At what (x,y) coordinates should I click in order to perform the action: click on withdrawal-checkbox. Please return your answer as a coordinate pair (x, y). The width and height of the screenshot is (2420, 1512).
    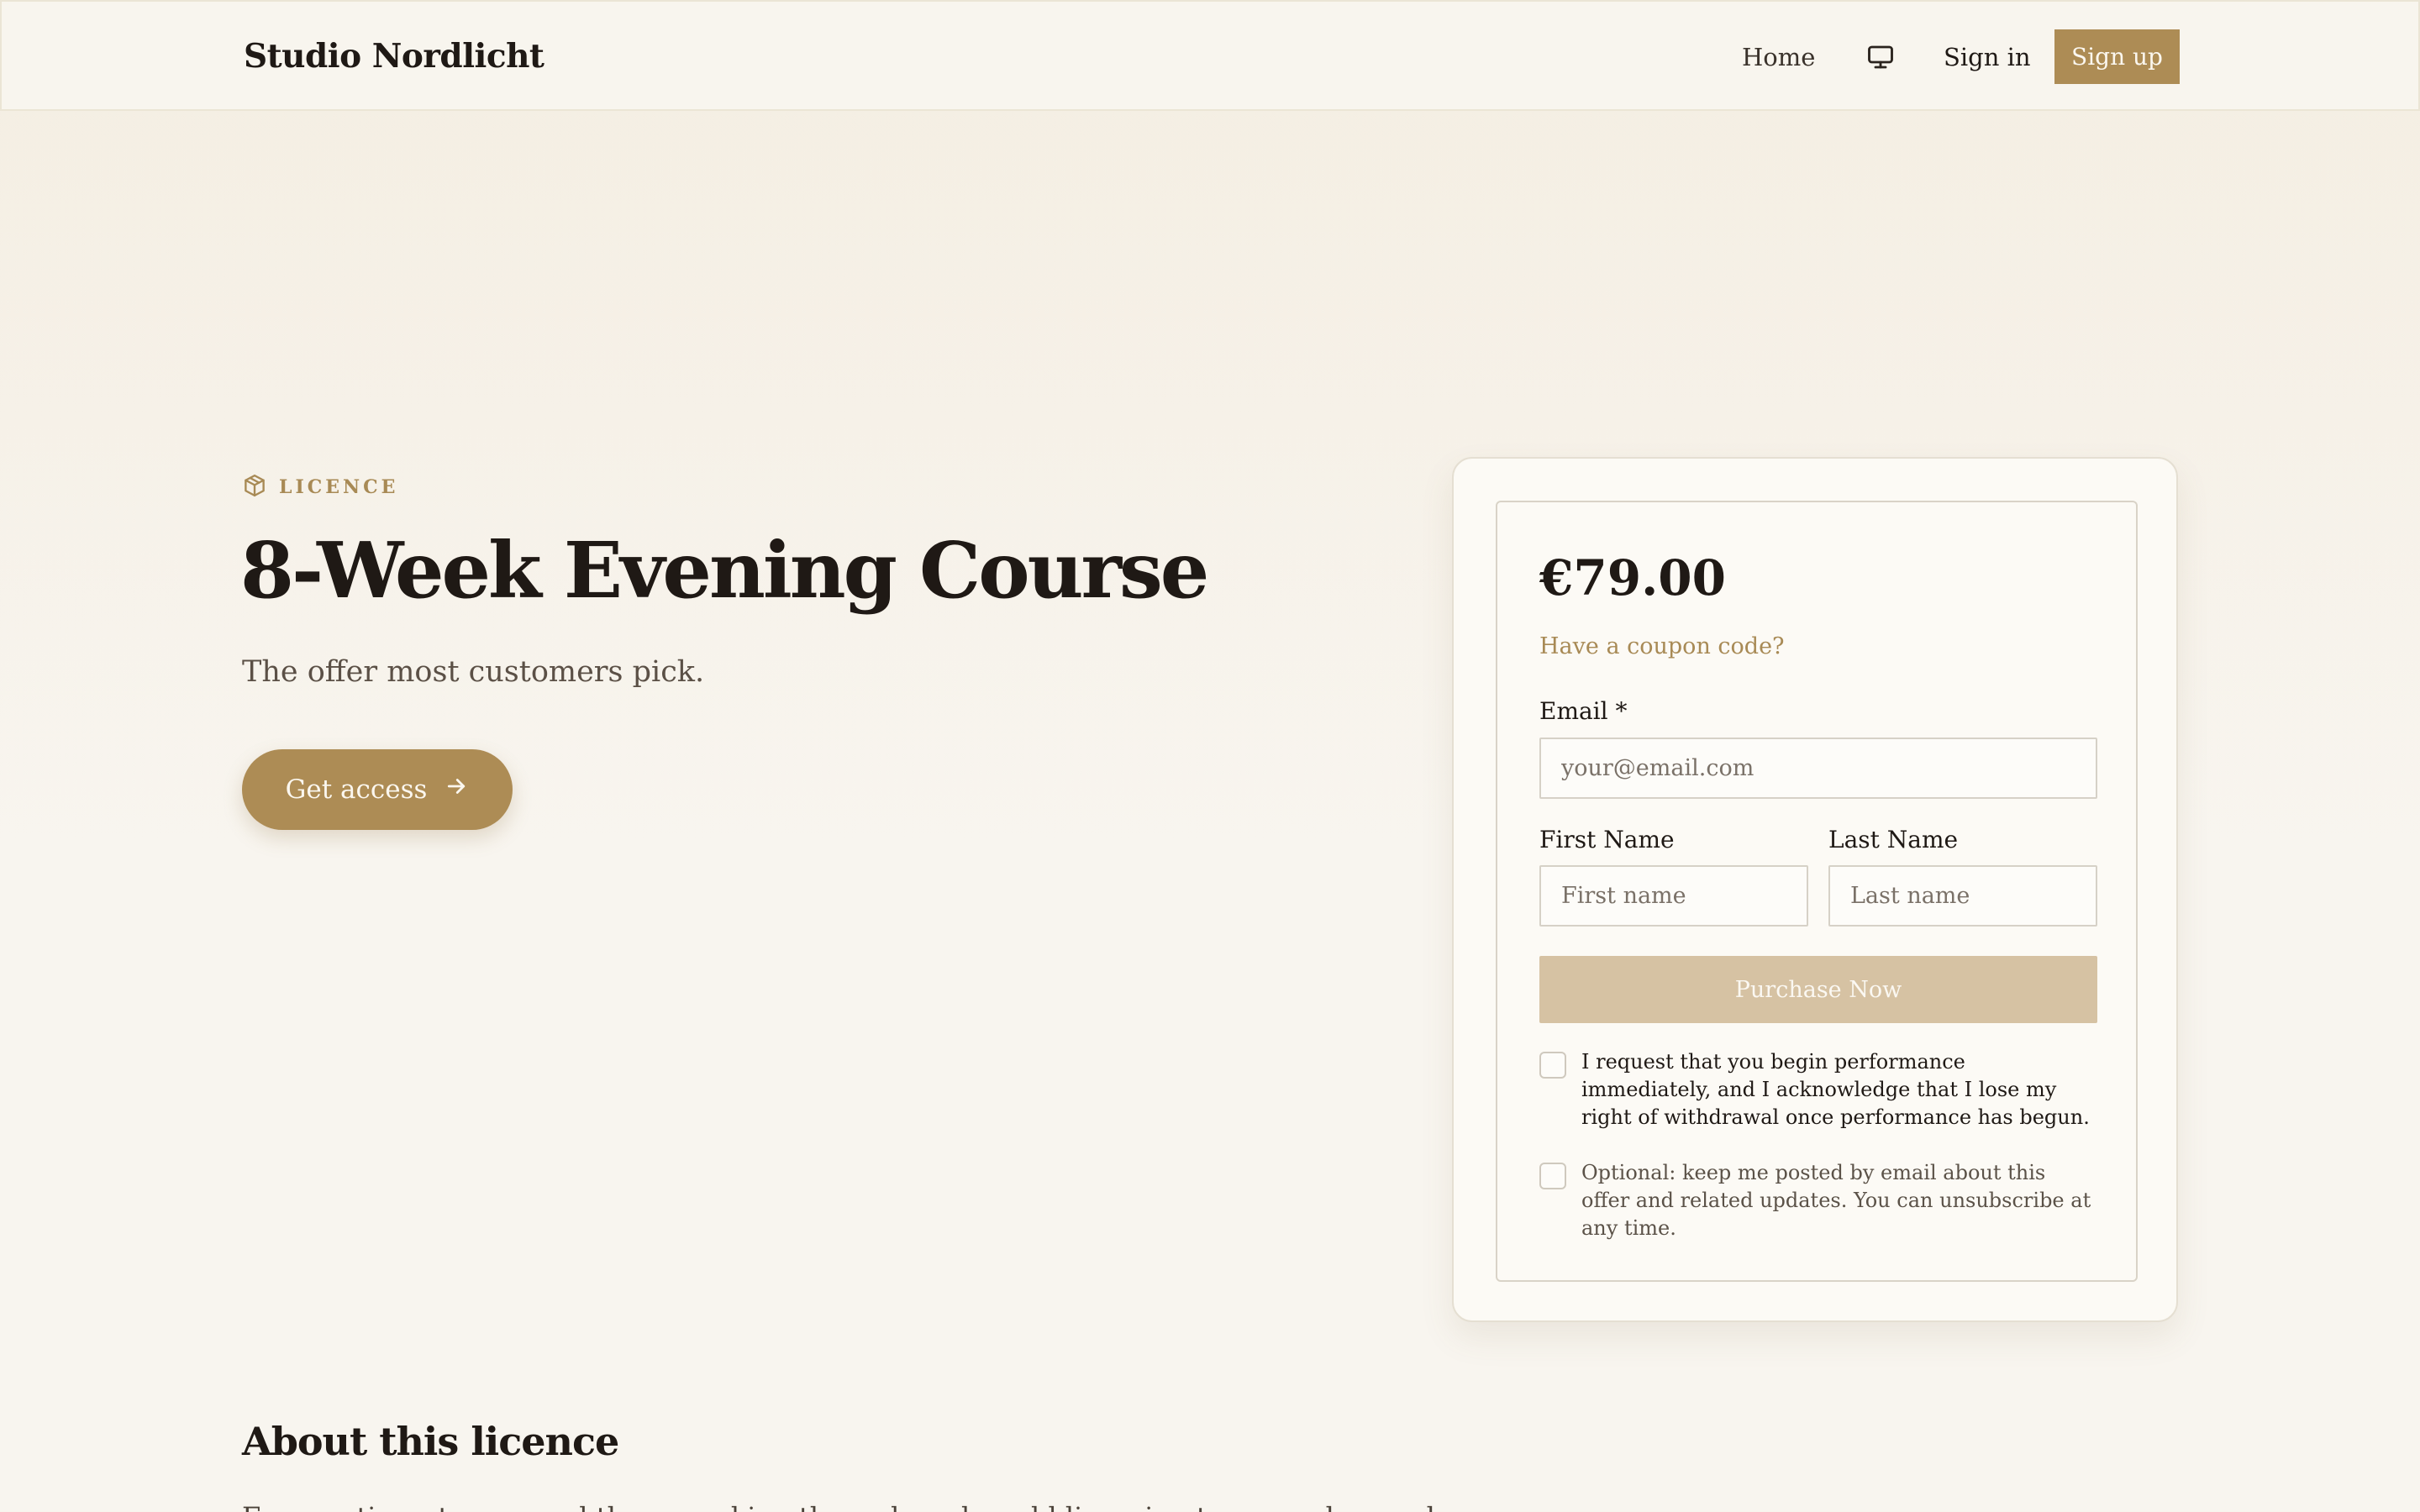
    Looking at the image, I should click on (1553, 1065).